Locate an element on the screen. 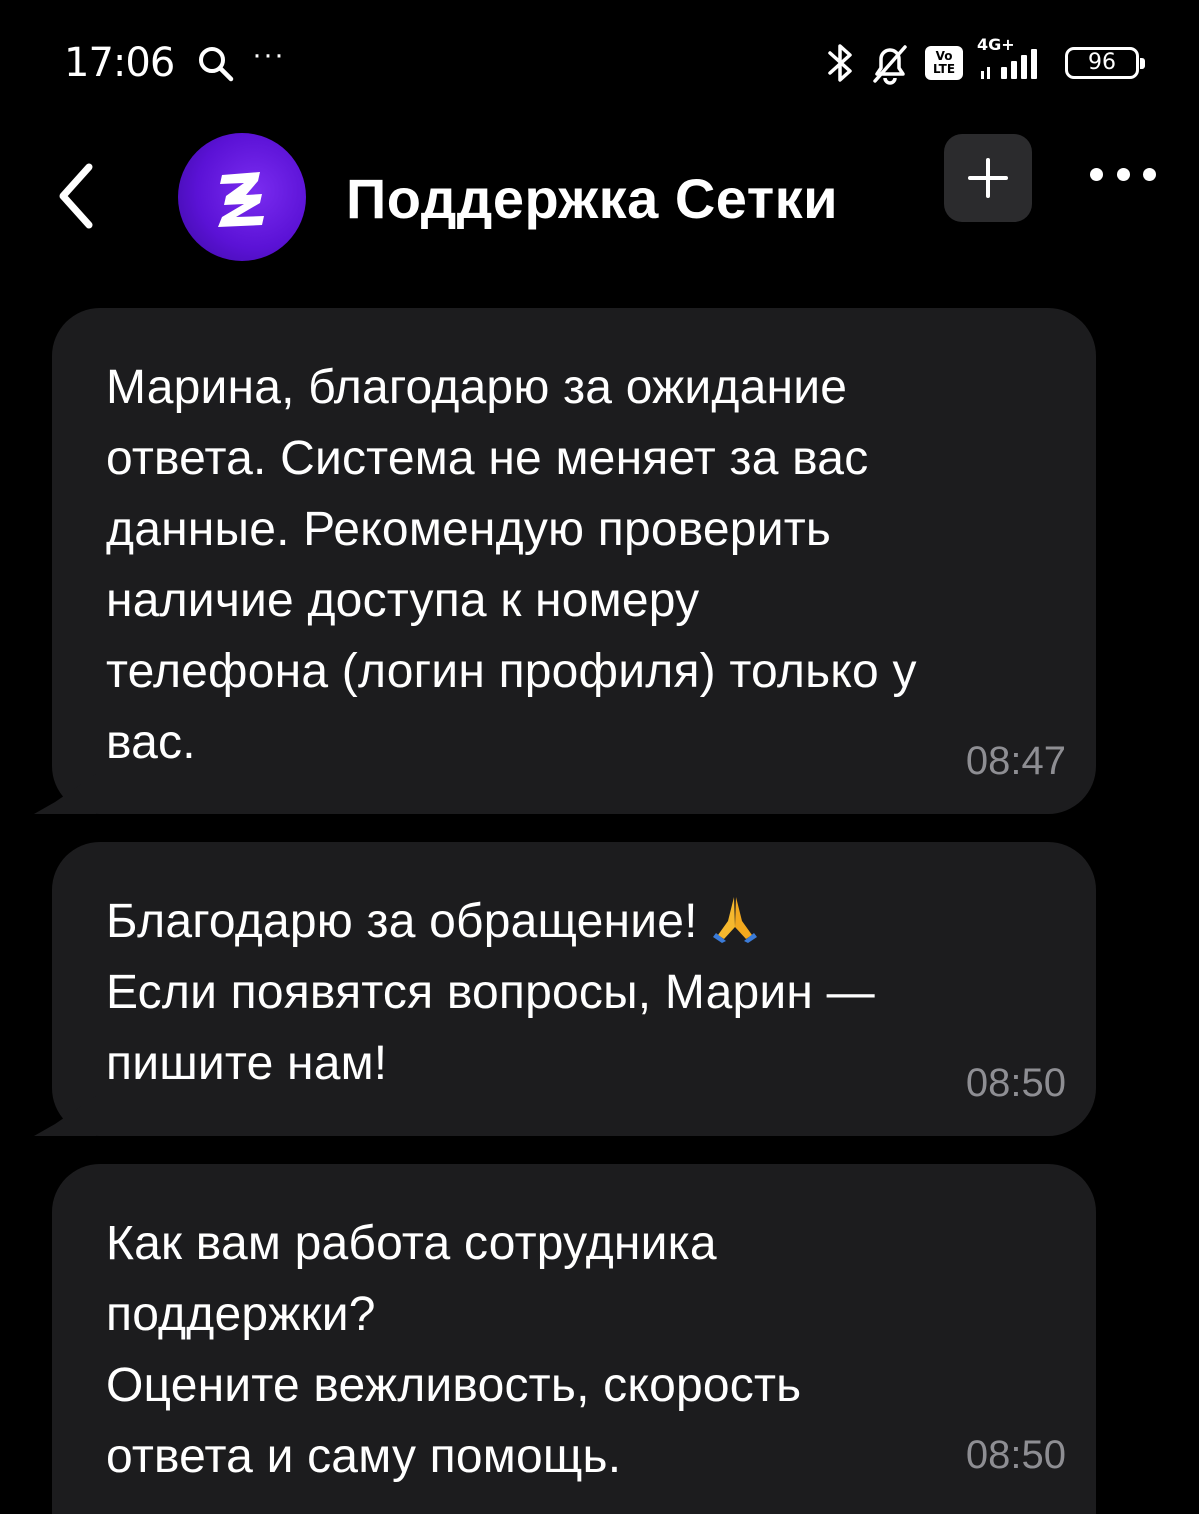 This screenshot has width=1199, height=1514. chat-title: Поддержка Сетки is located at coordinates (592, 198).